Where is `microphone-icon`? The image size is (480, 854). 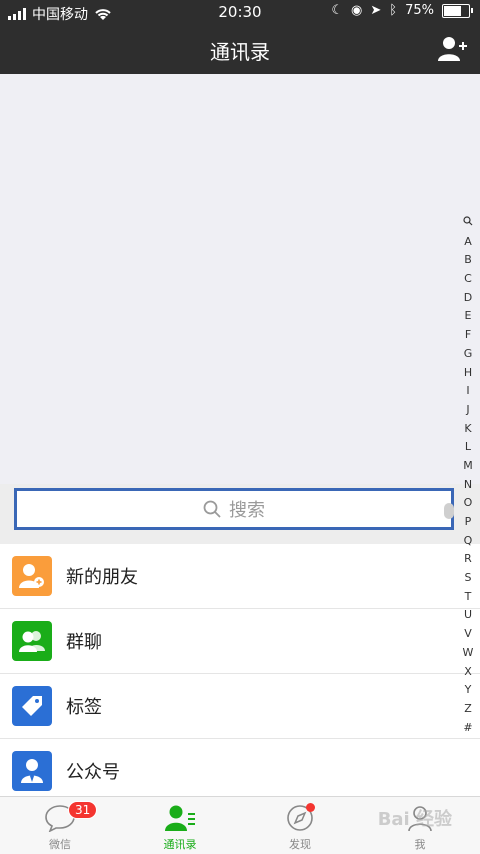
microphone-icon is located at coordinates (449, 511).